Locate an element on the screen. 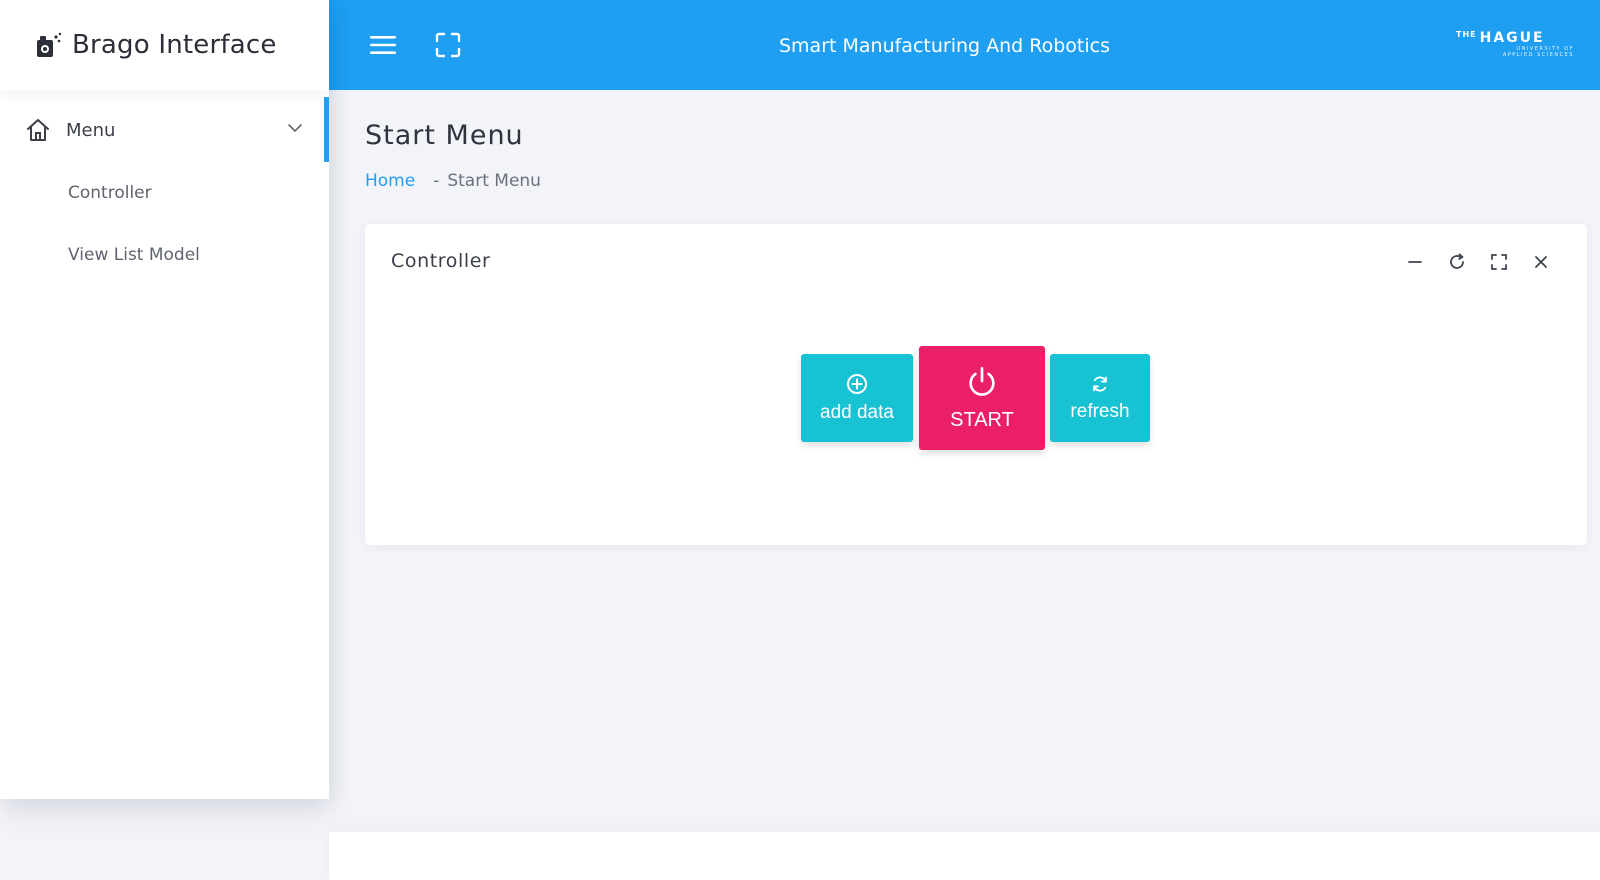 This screenshot has width=1600, height=880. card-tools is located at coordinates (1478, 262).